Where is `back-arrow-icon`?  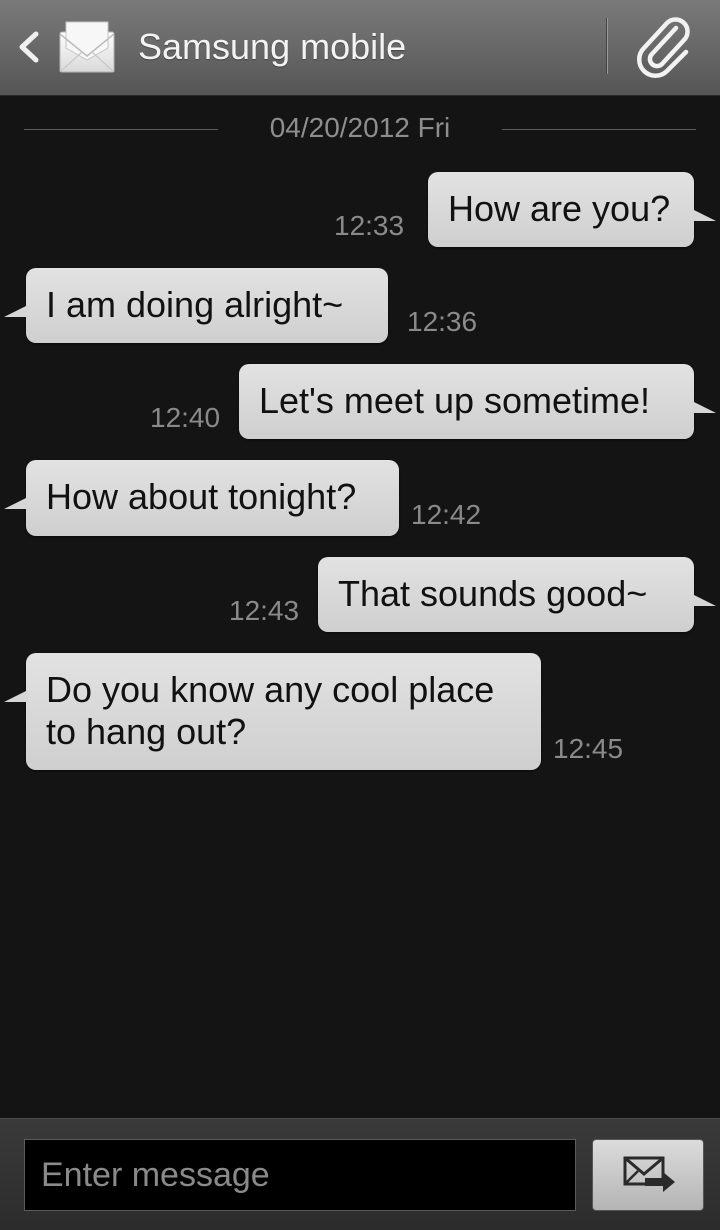
back-arrow-icon is located at coordinates (29, 47).